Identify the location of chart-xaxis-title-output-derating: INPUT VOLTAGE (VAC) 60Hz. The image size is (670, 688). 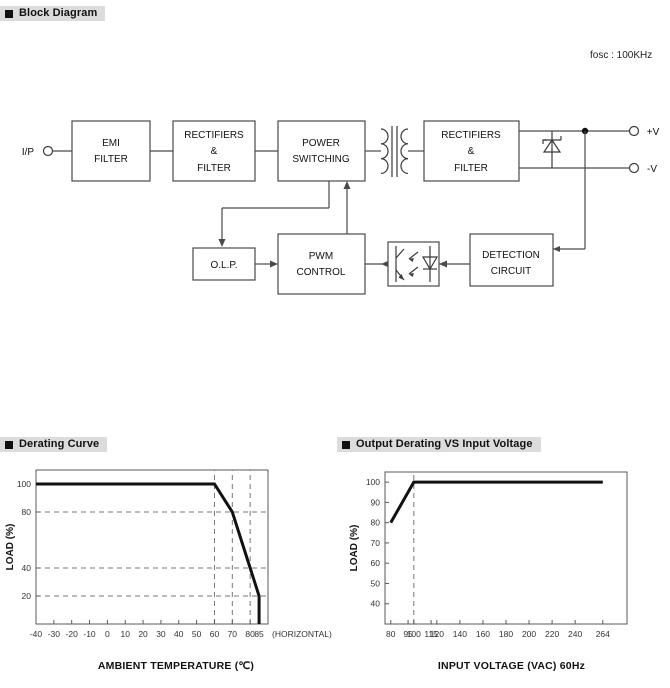
(511, 666).